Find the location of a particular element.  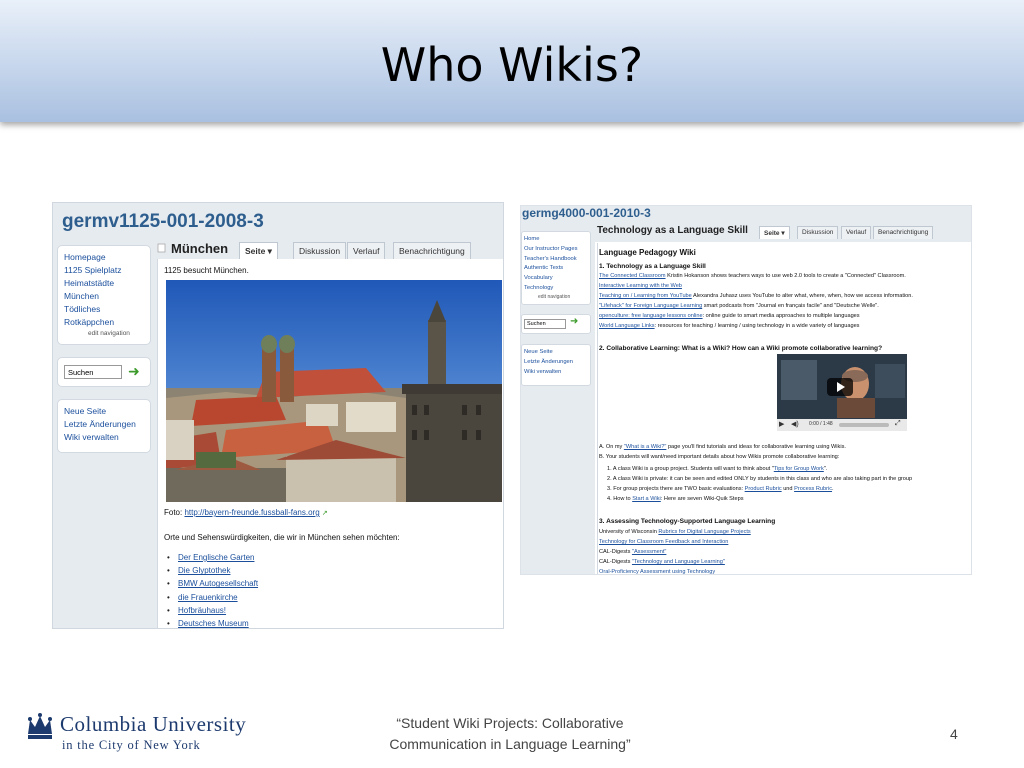

nav-link-spielplatz: 1125 Spielplatz is located at coordinates (107, 270).